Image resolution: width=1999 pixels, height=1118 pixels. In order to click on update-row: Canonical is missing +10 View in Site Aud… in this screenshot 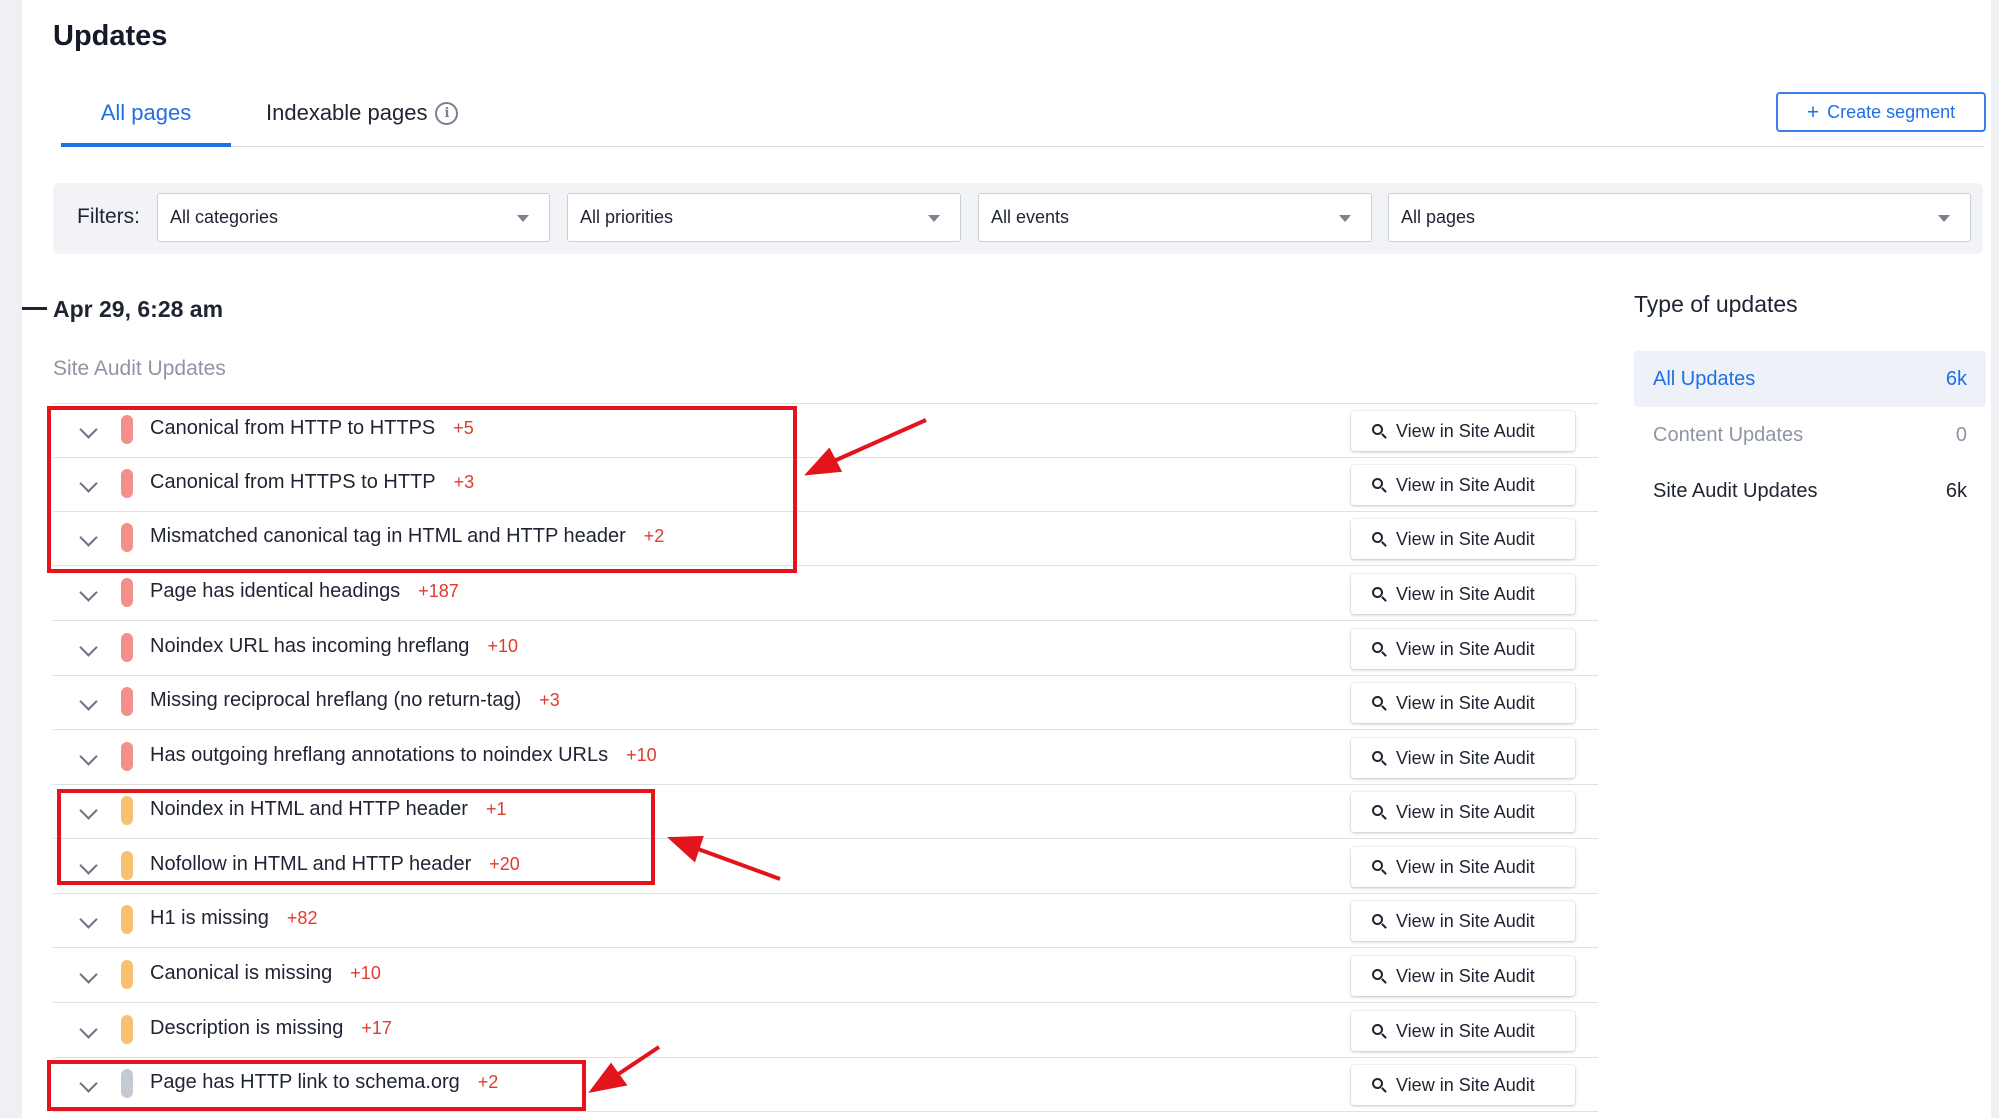, I will do `click(825, 976)`.